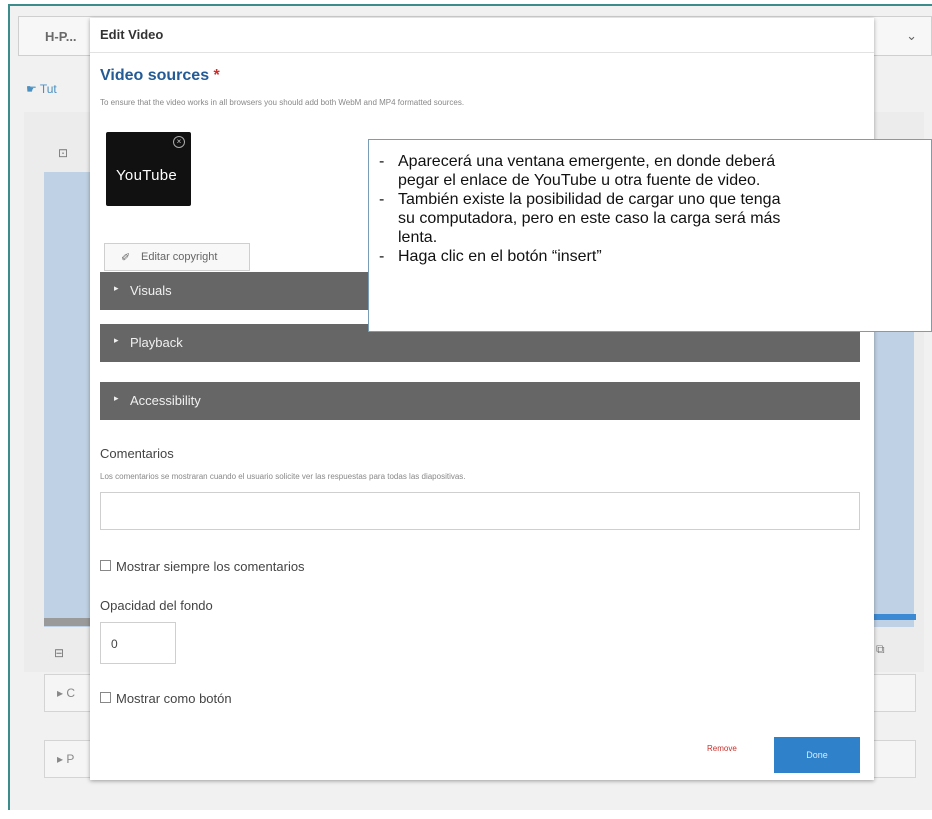  What do you see at coordinates (114, 644) in the screenshot?
I see `opacity-value: 0` at bounding box center [114, 644].